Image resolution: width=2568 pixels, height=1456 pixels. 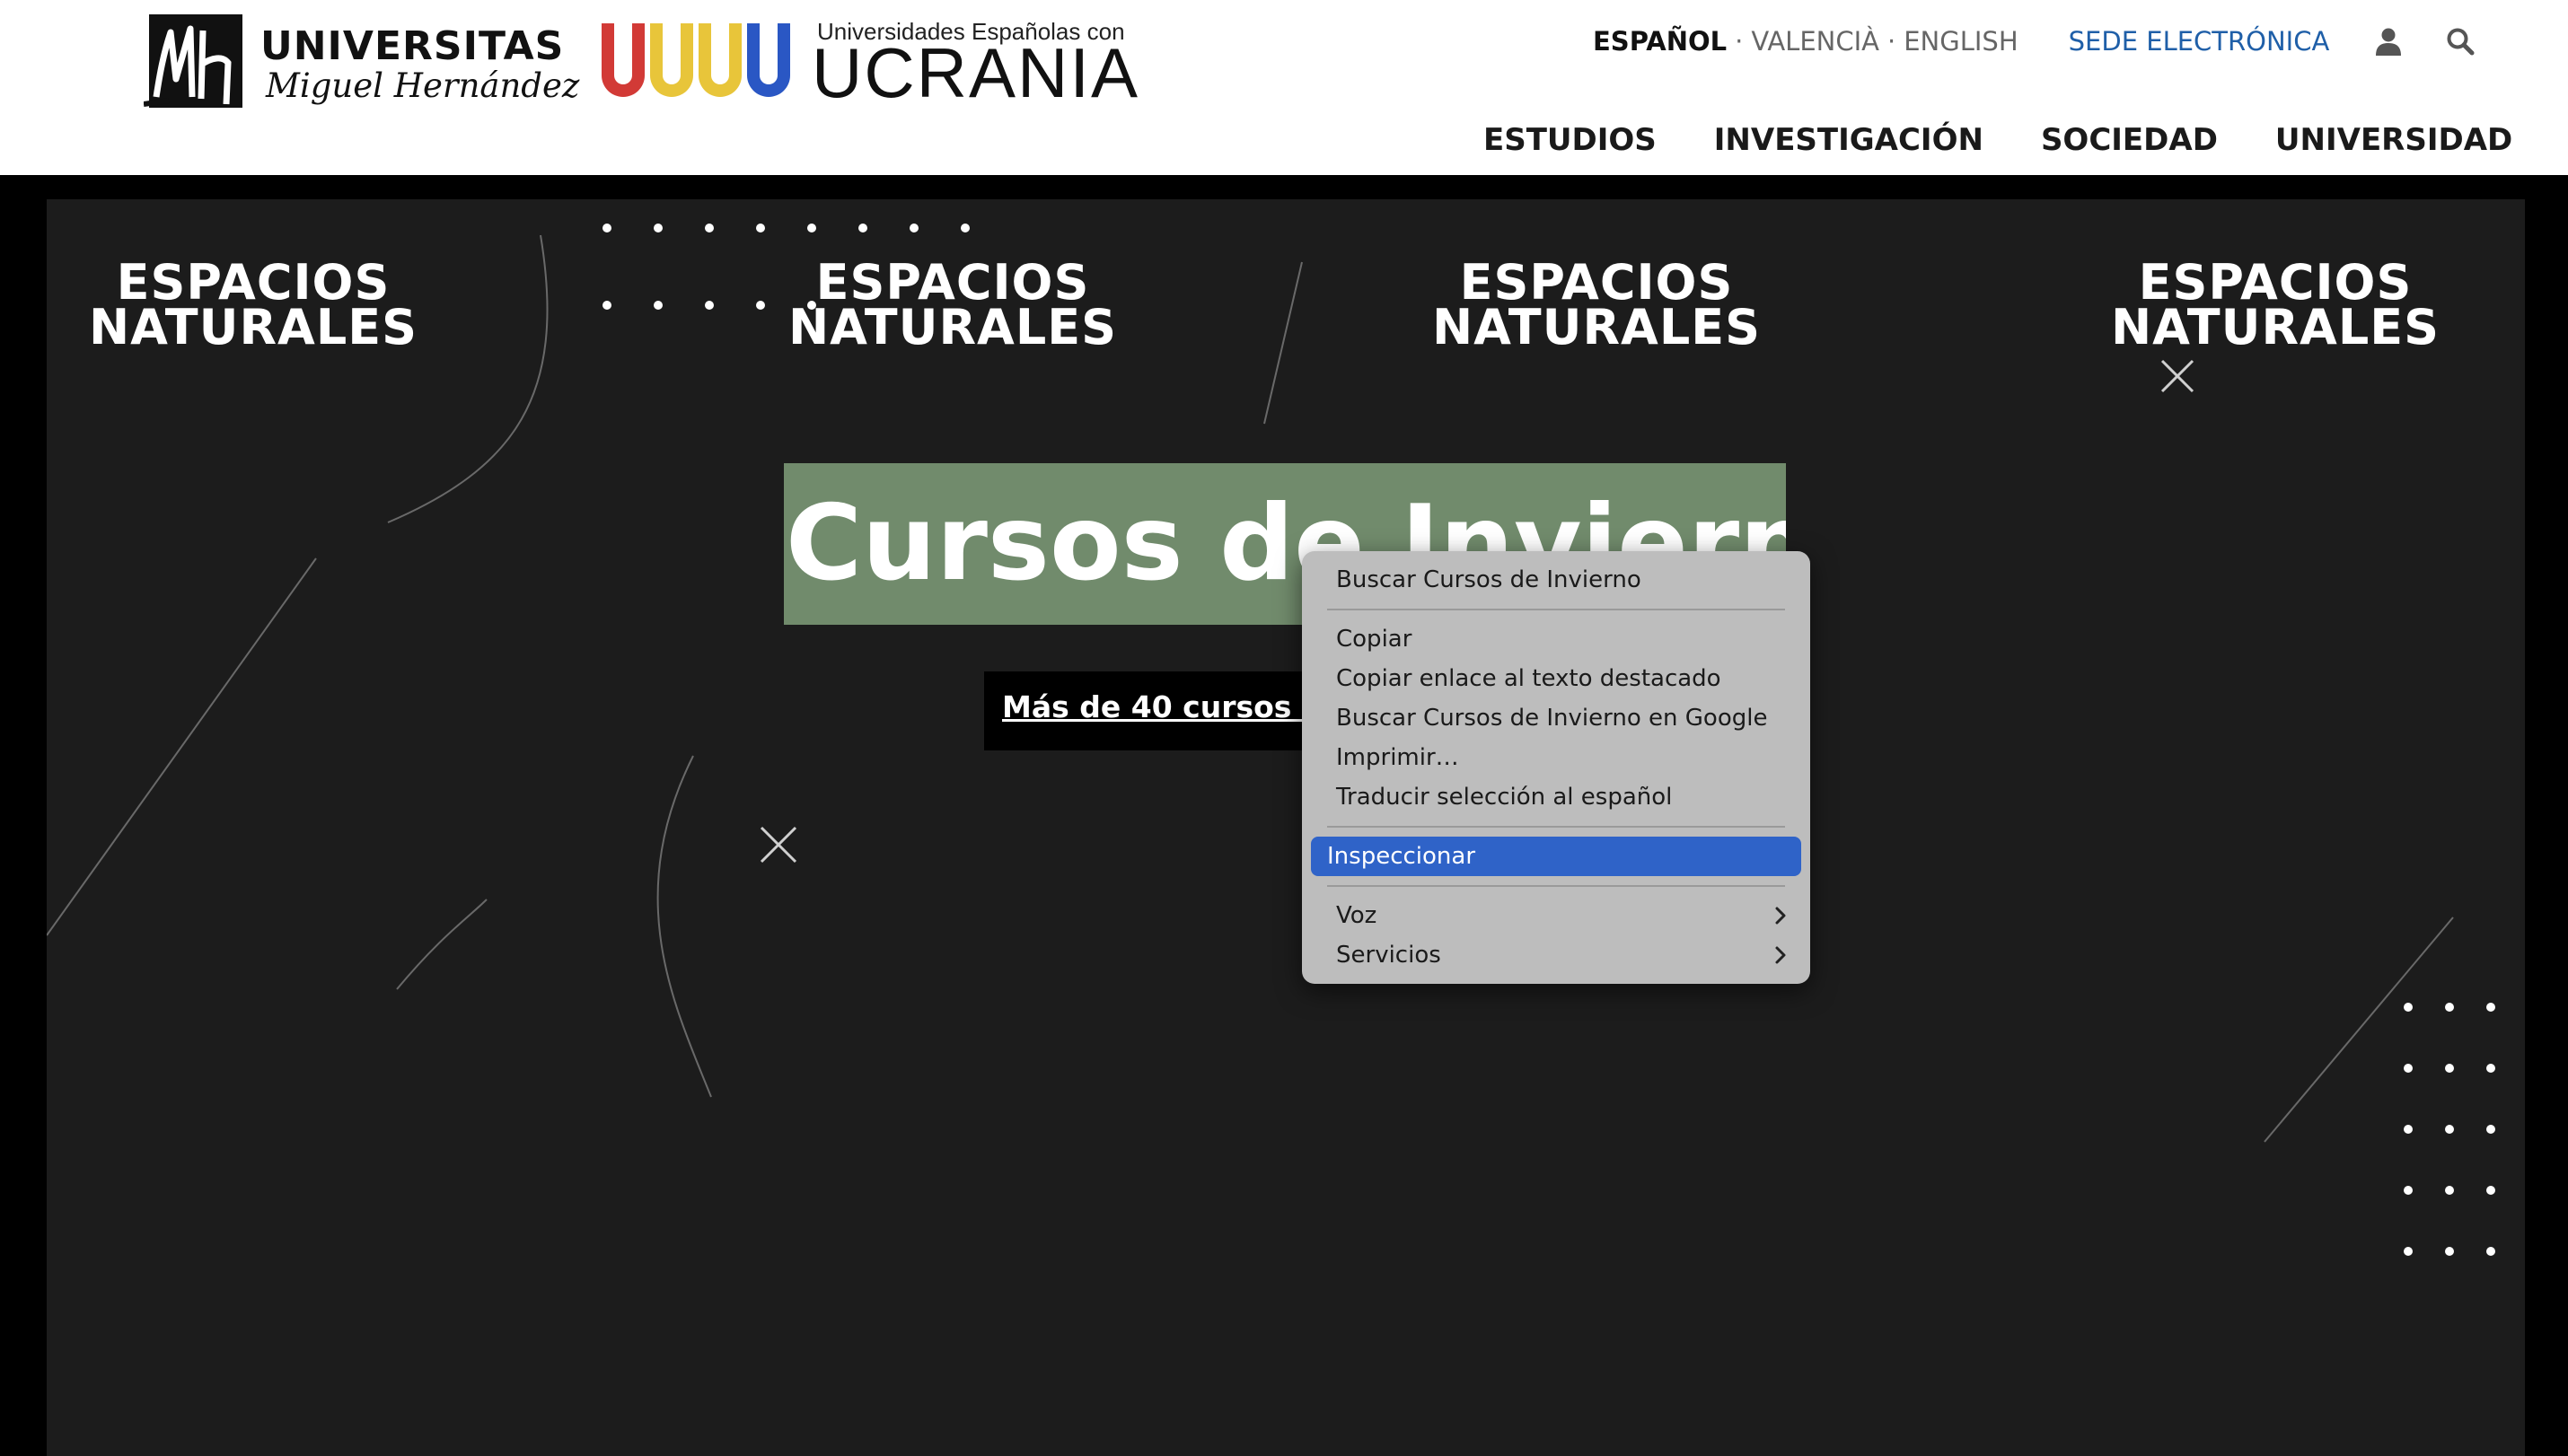 I want to click on umh-logo: UNIVERSITAS Miguel Hernández, so click(x=361, y=61).